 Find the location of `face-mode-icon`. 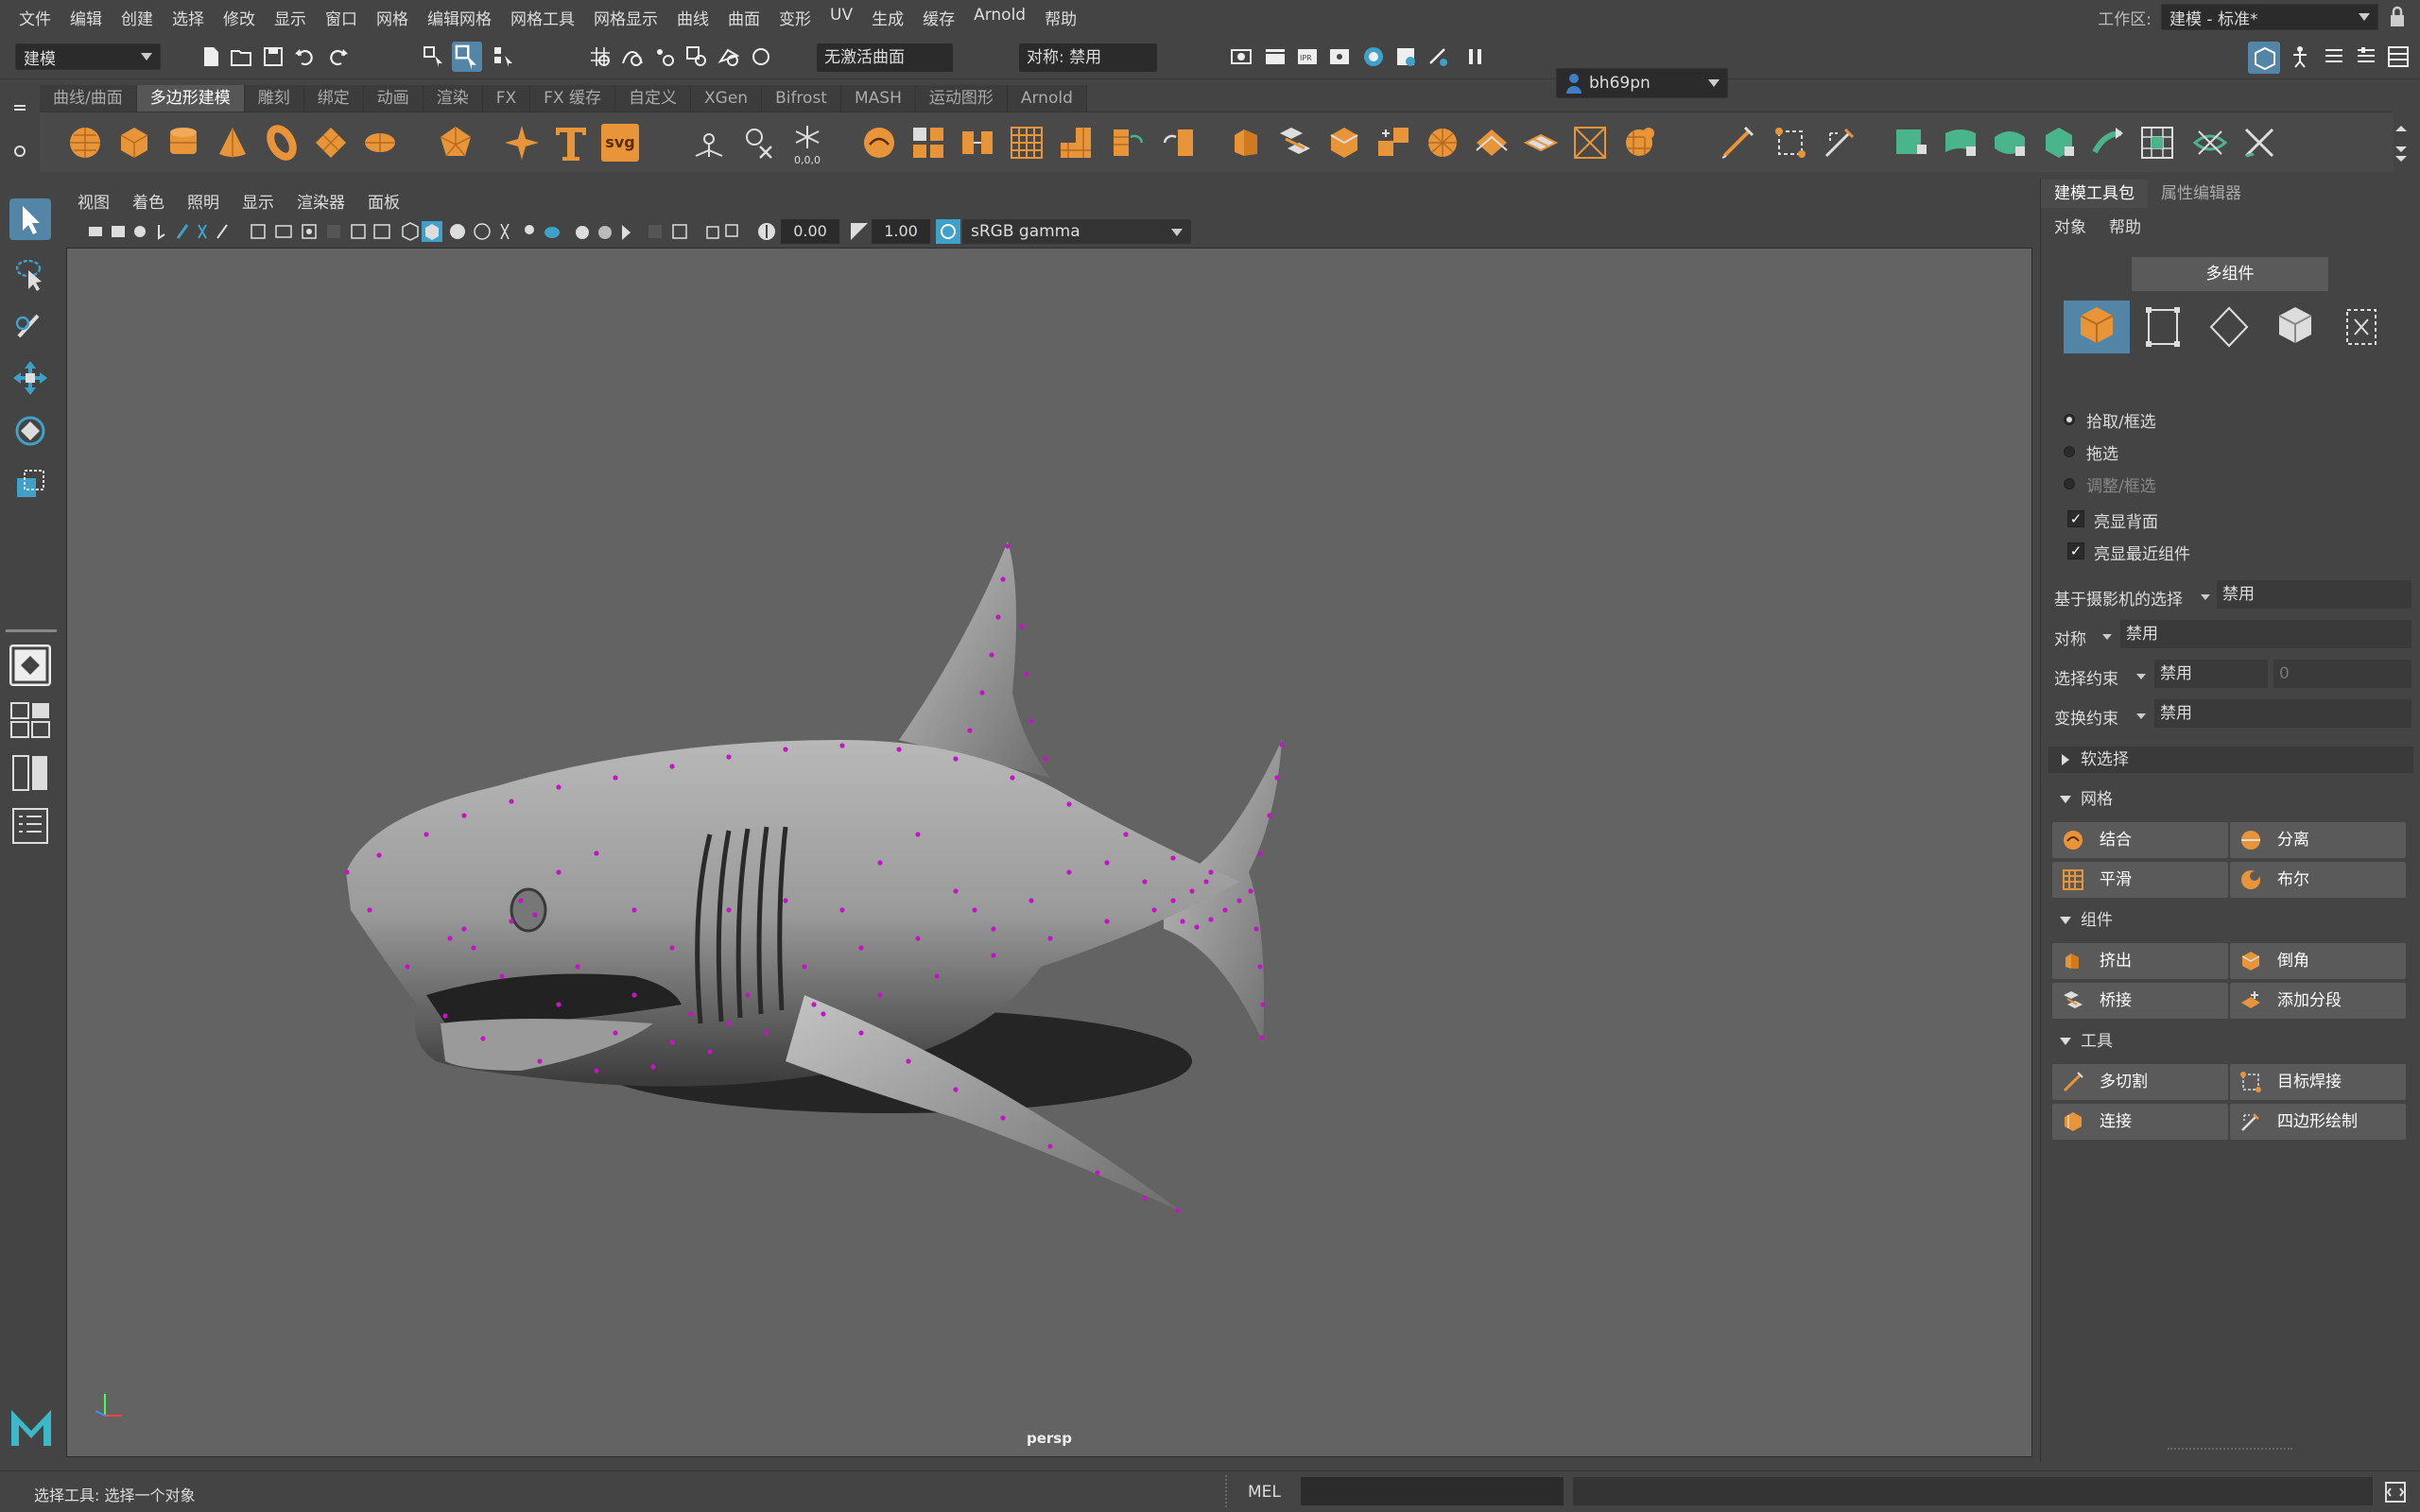

face-mode-icon is located at coordinates (2295, 327).